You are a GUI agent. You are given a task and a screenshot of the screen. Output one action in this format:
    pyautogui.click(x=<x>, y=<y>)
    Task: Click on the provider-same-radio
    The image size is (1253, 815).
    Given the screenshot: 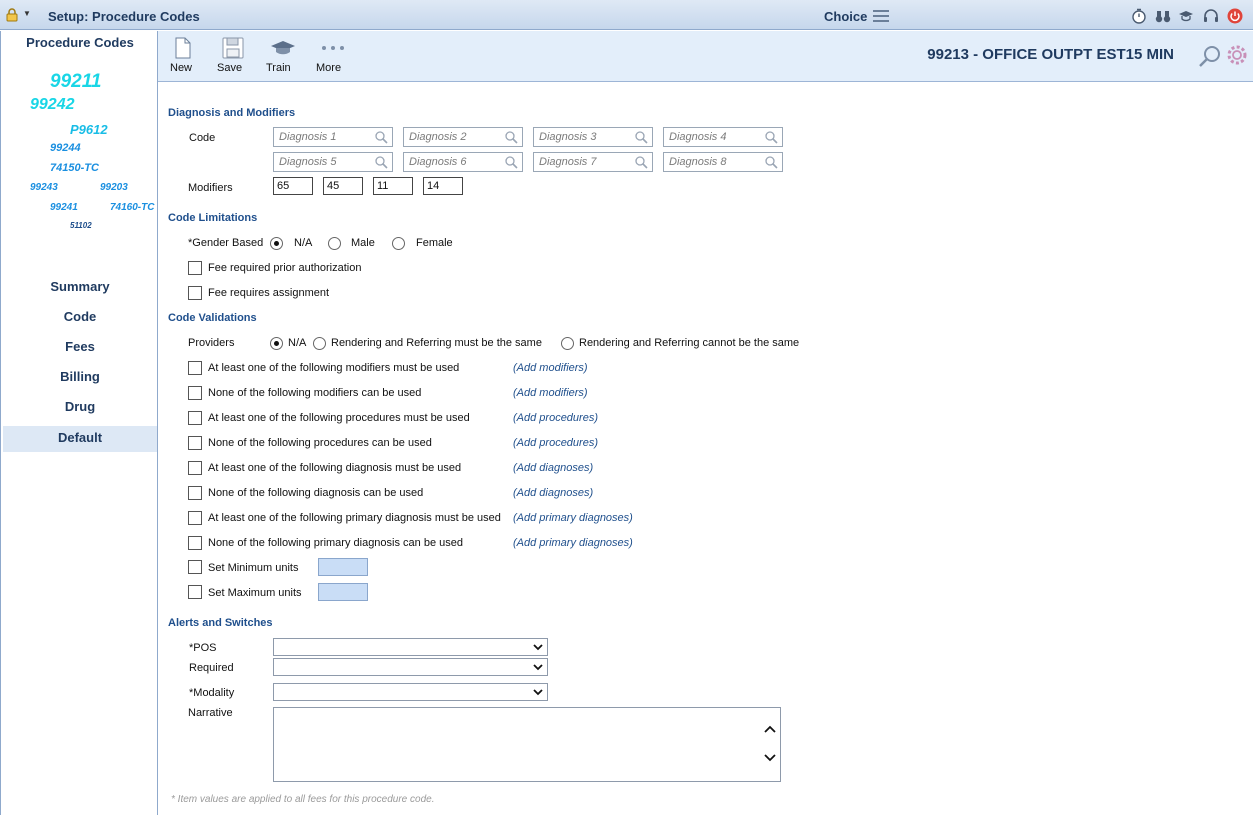 What is the action you would take?
    pyautogui.click(x=319, y=343)
    